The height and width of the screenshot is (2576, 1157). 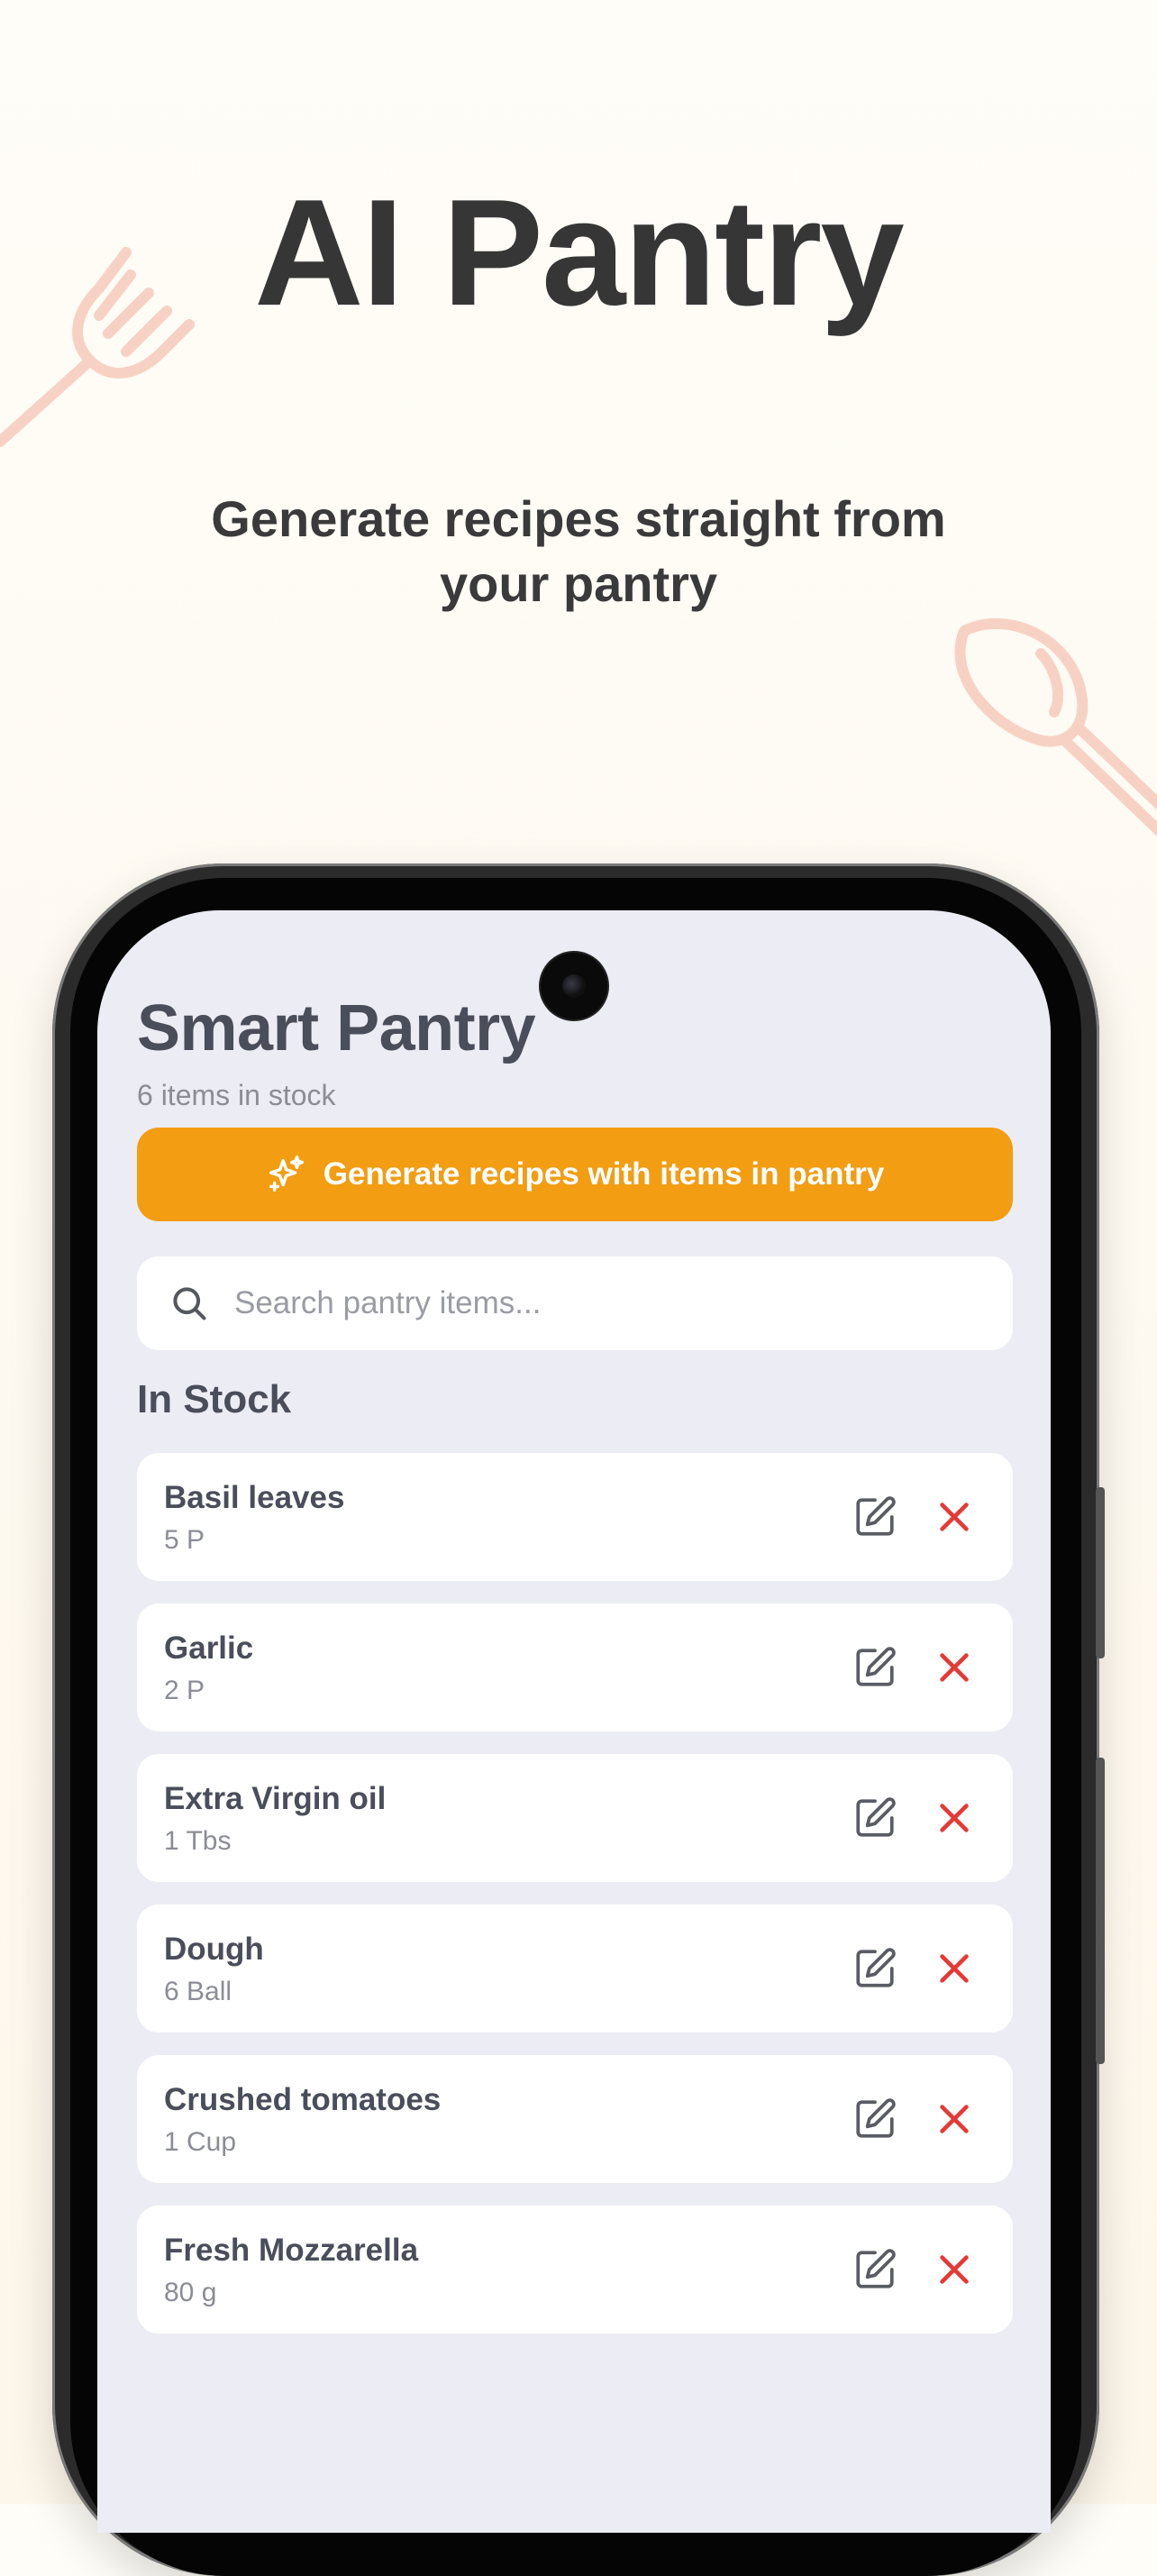 What do you see at coordinates (303, 2099) in the screenshot?
I see `item-name: Crushed tomatoes` at bounding box center [303, 2099].